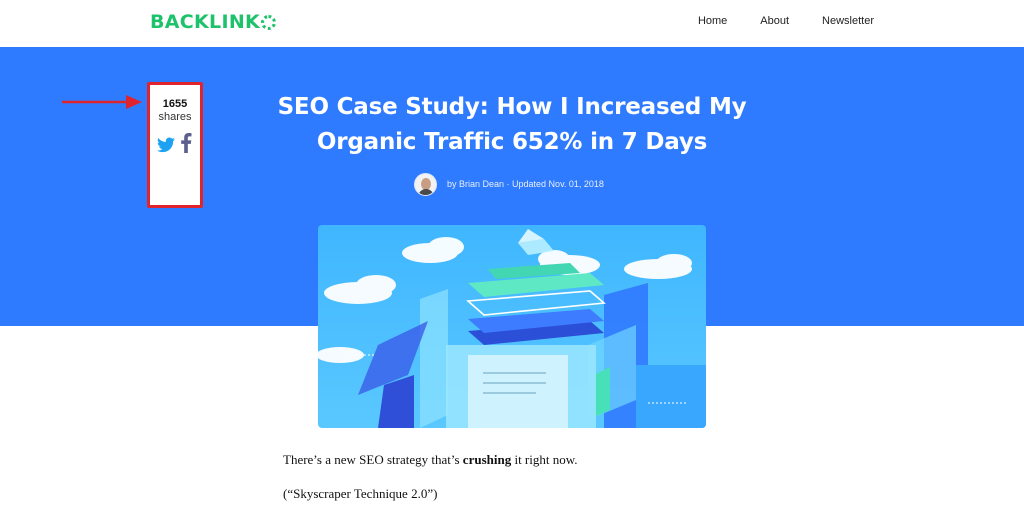 The image size is (1024, 511). I want to click on share-count: 1655, so click(175, 104).